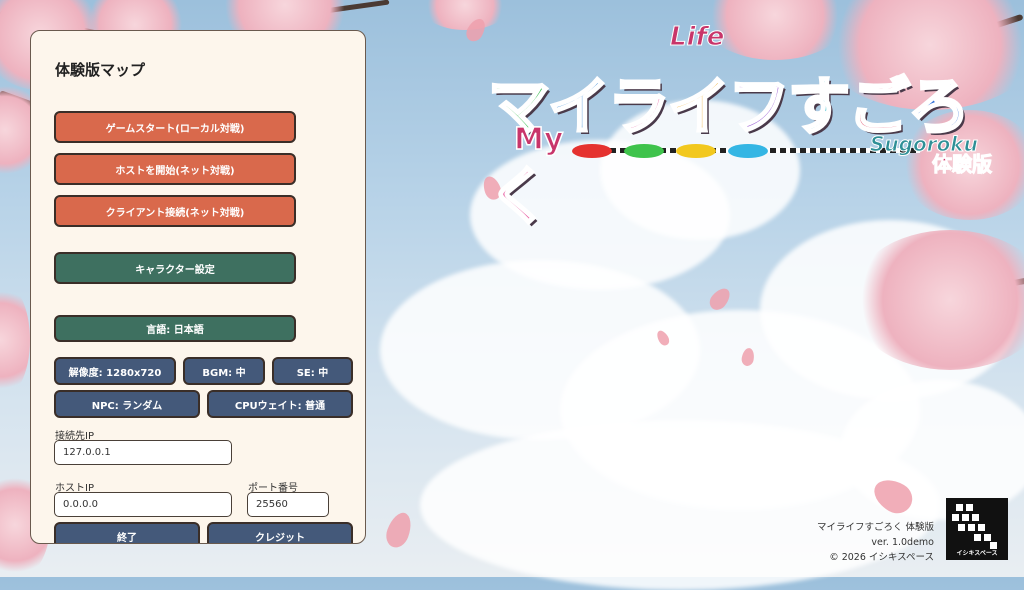  Describe the element at coordinates (280, 532) in the screenshot. I see `credits-button: クレジット` at that location.